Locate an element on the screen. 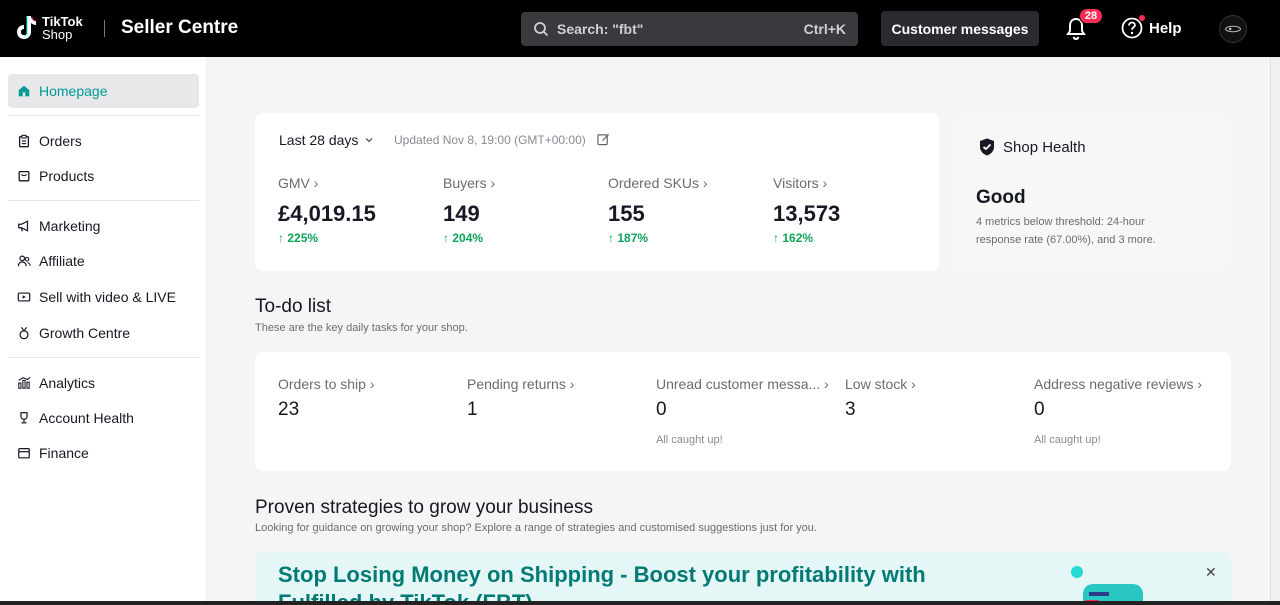 The width and height of the screenshot is (1280, 605). sidebar-item-affiliate: Affiliate is located at coordinates (103, 261).